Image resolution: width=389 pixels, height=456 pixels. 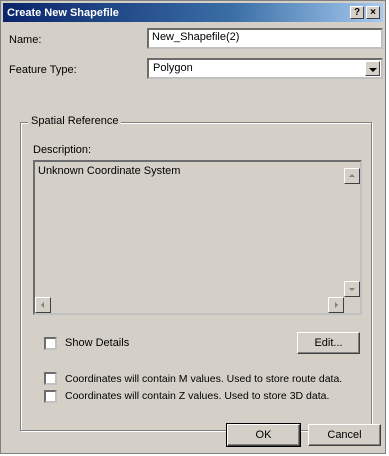 What do you see at coordinates (193, 12) in the screenshot?
I see `title-bar: Create New Shapefile ? ×` at bounding box center [193, 12].